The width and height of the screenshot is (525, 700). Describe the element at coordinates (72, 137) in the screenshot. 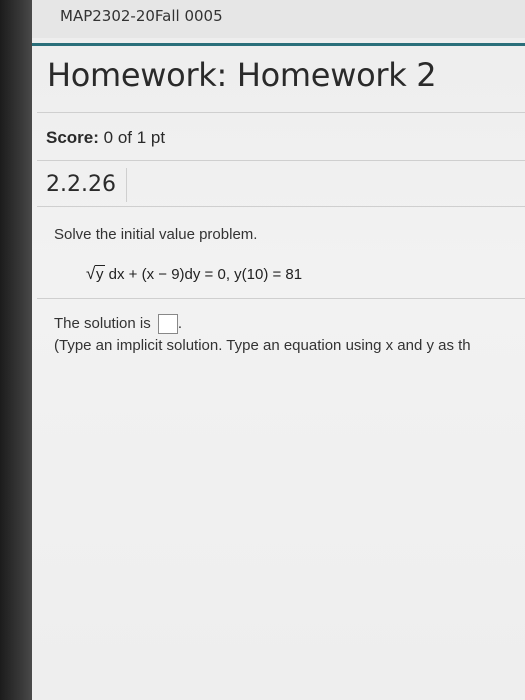

I see `score-label: Score:` at that location.